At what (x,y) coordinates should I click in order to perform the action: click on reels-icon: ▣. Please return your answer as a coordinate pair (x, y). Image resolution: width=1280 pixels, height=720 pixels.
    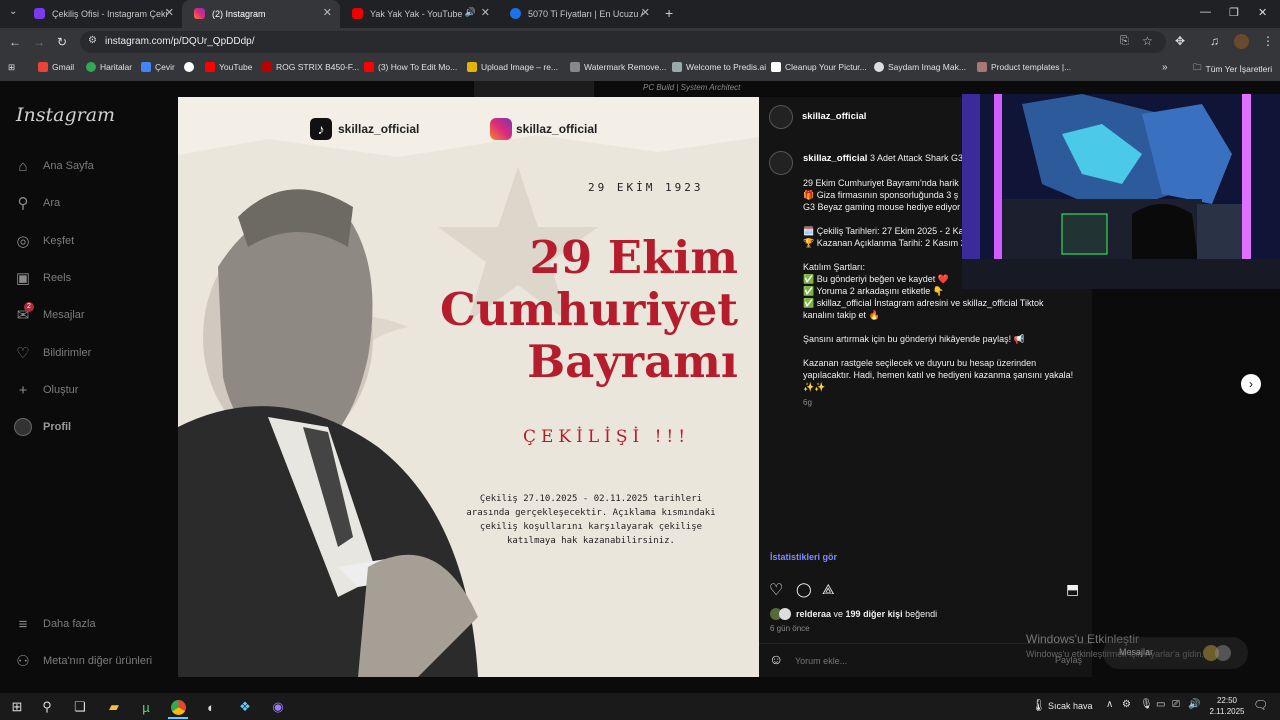
    Looking at the image, I should click on (23, 278).